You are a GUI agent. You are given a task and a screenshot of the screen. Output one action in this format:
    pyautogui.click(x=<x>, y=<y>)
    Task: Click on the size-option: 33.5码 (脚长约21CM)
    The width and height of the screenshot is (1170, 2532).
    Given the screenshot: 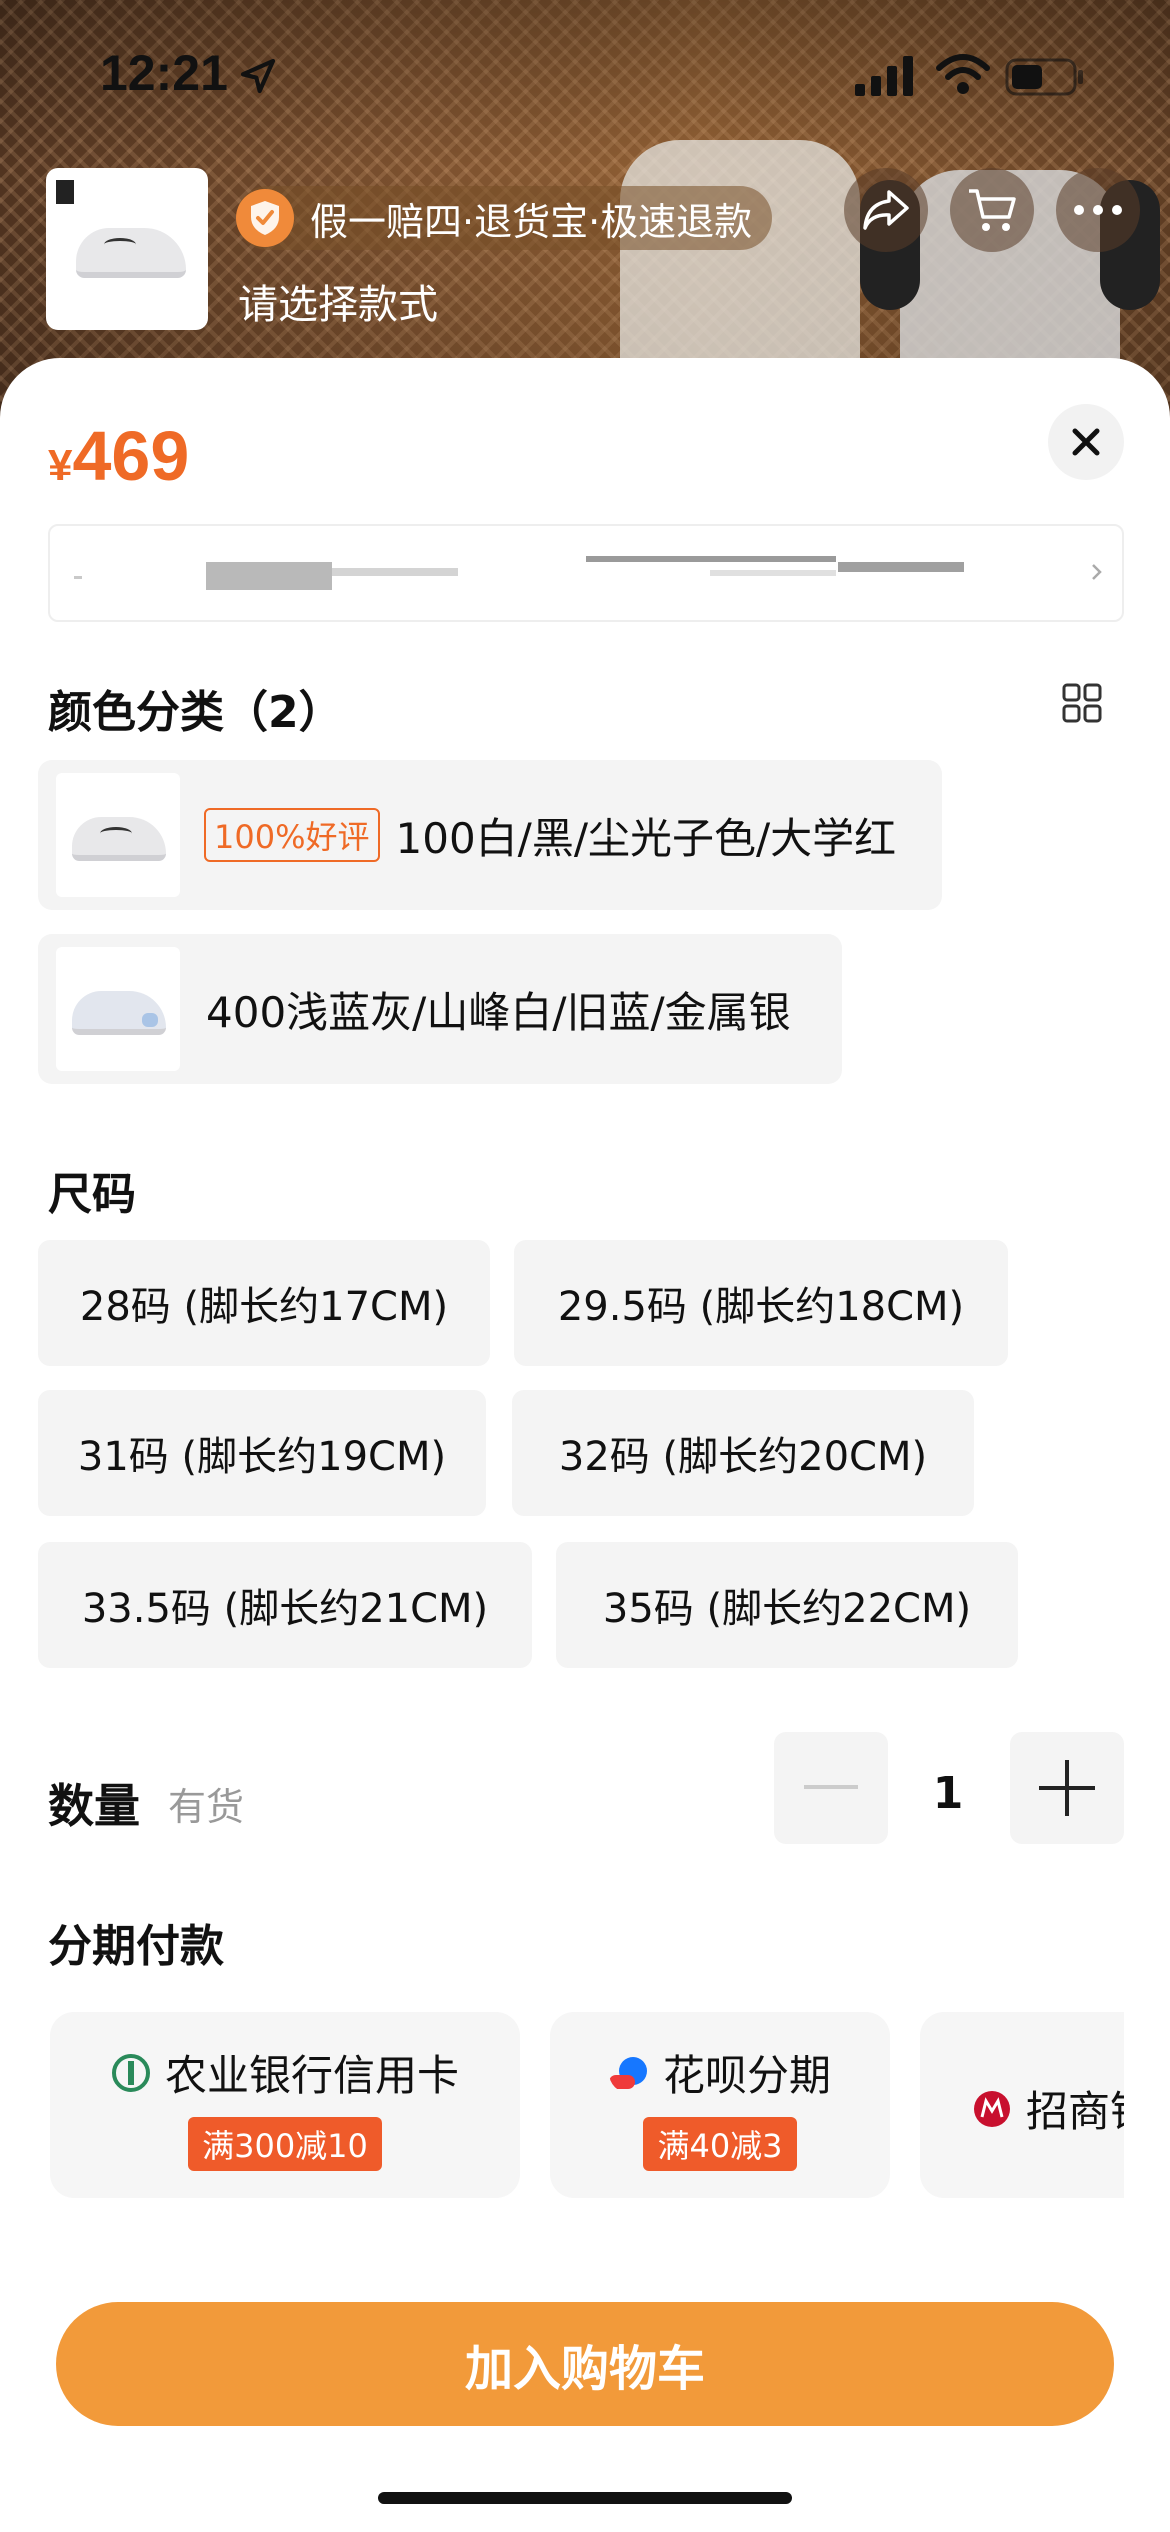 What is the action you would take?
    pyautogui.click(x=285, y=1605)
    